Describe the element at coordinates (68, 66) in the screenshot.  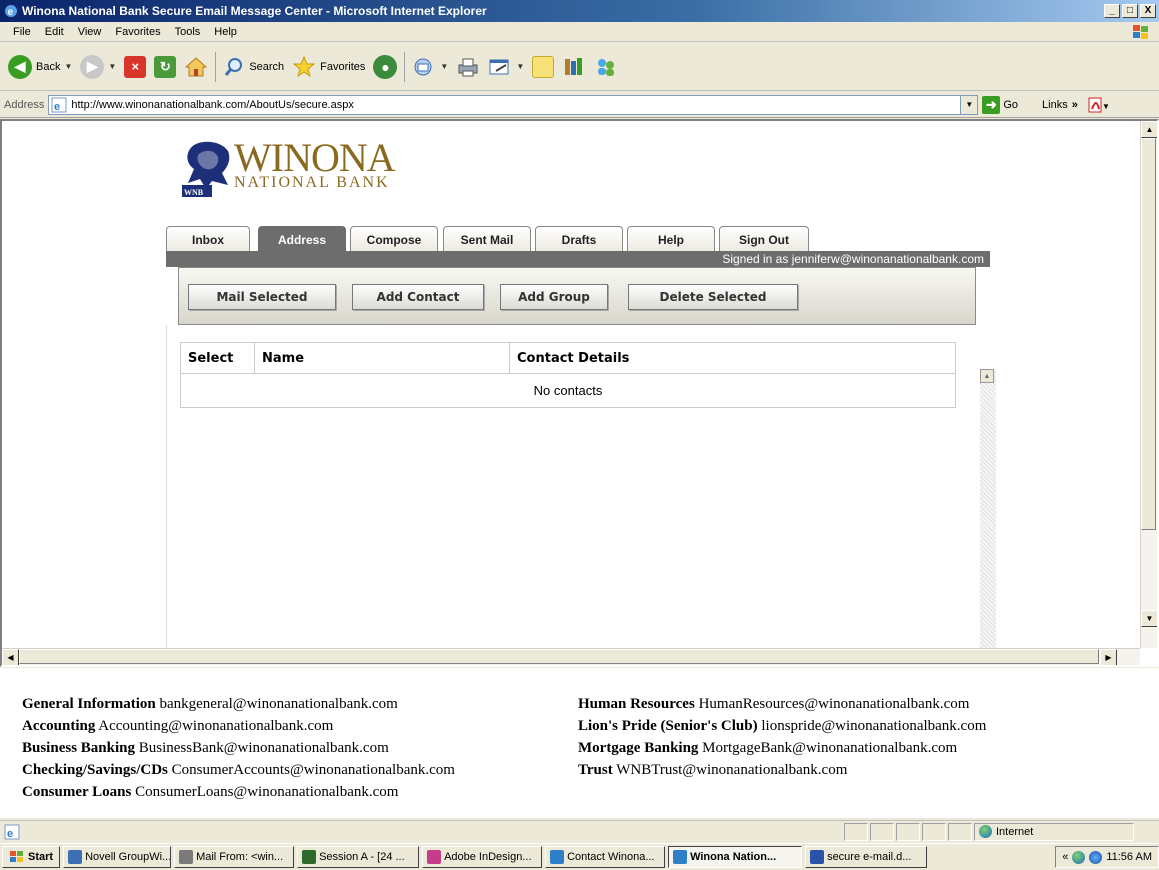
I see `back-dropdown-icon: ▼` at that location.